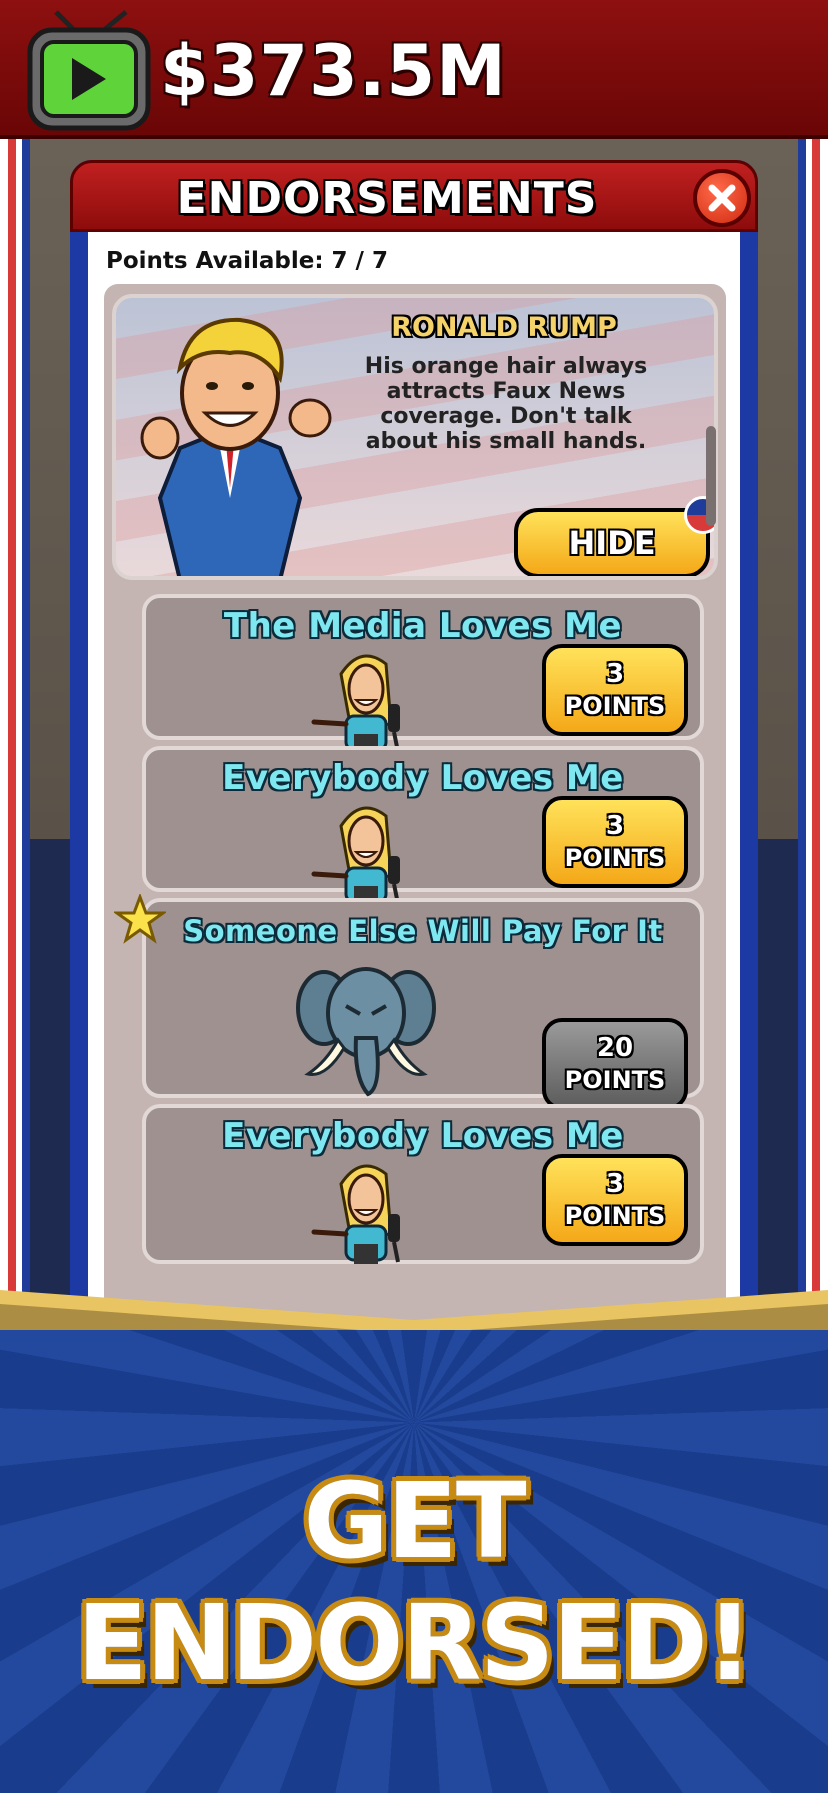  What do you see at coordinates (423, 674) in the screenshot?
I see `endorsement-card: The Media Loves Me 3 POINTS` at bounding box center [423, 674].